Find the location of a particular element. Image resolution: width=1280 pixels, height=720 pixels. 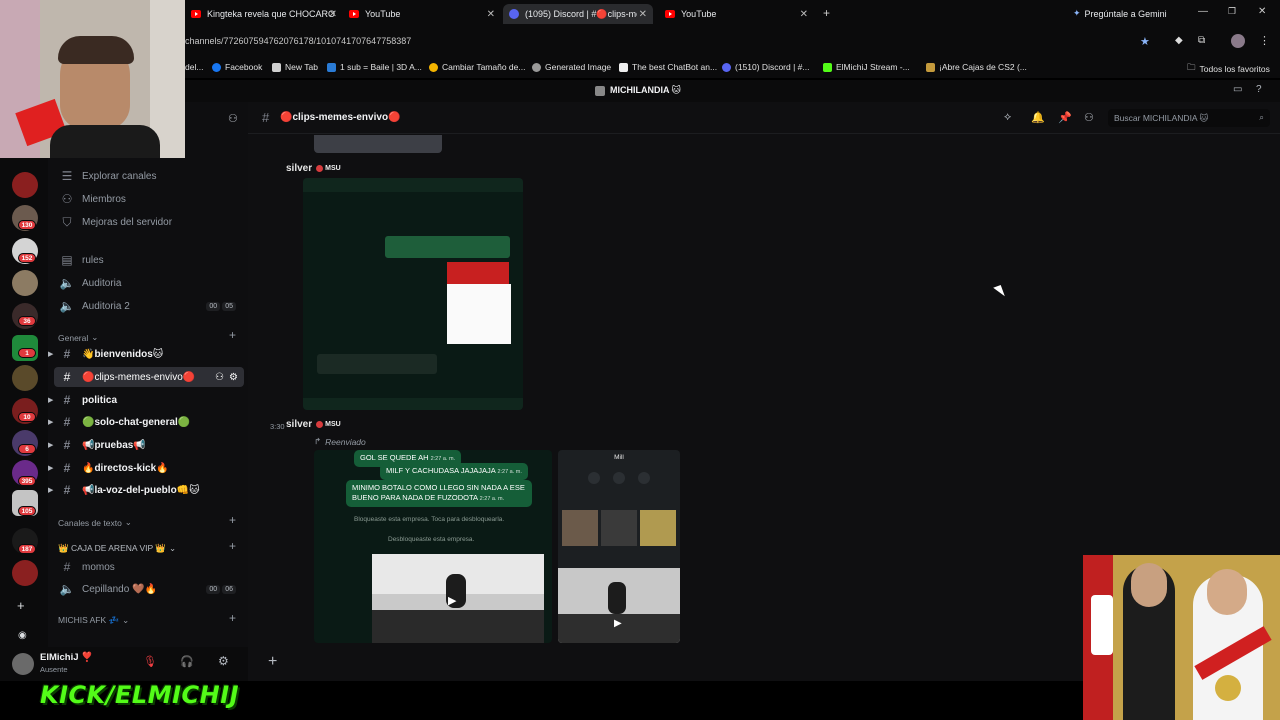

category-general: General ⌄ is located at coordinates (78, 337).